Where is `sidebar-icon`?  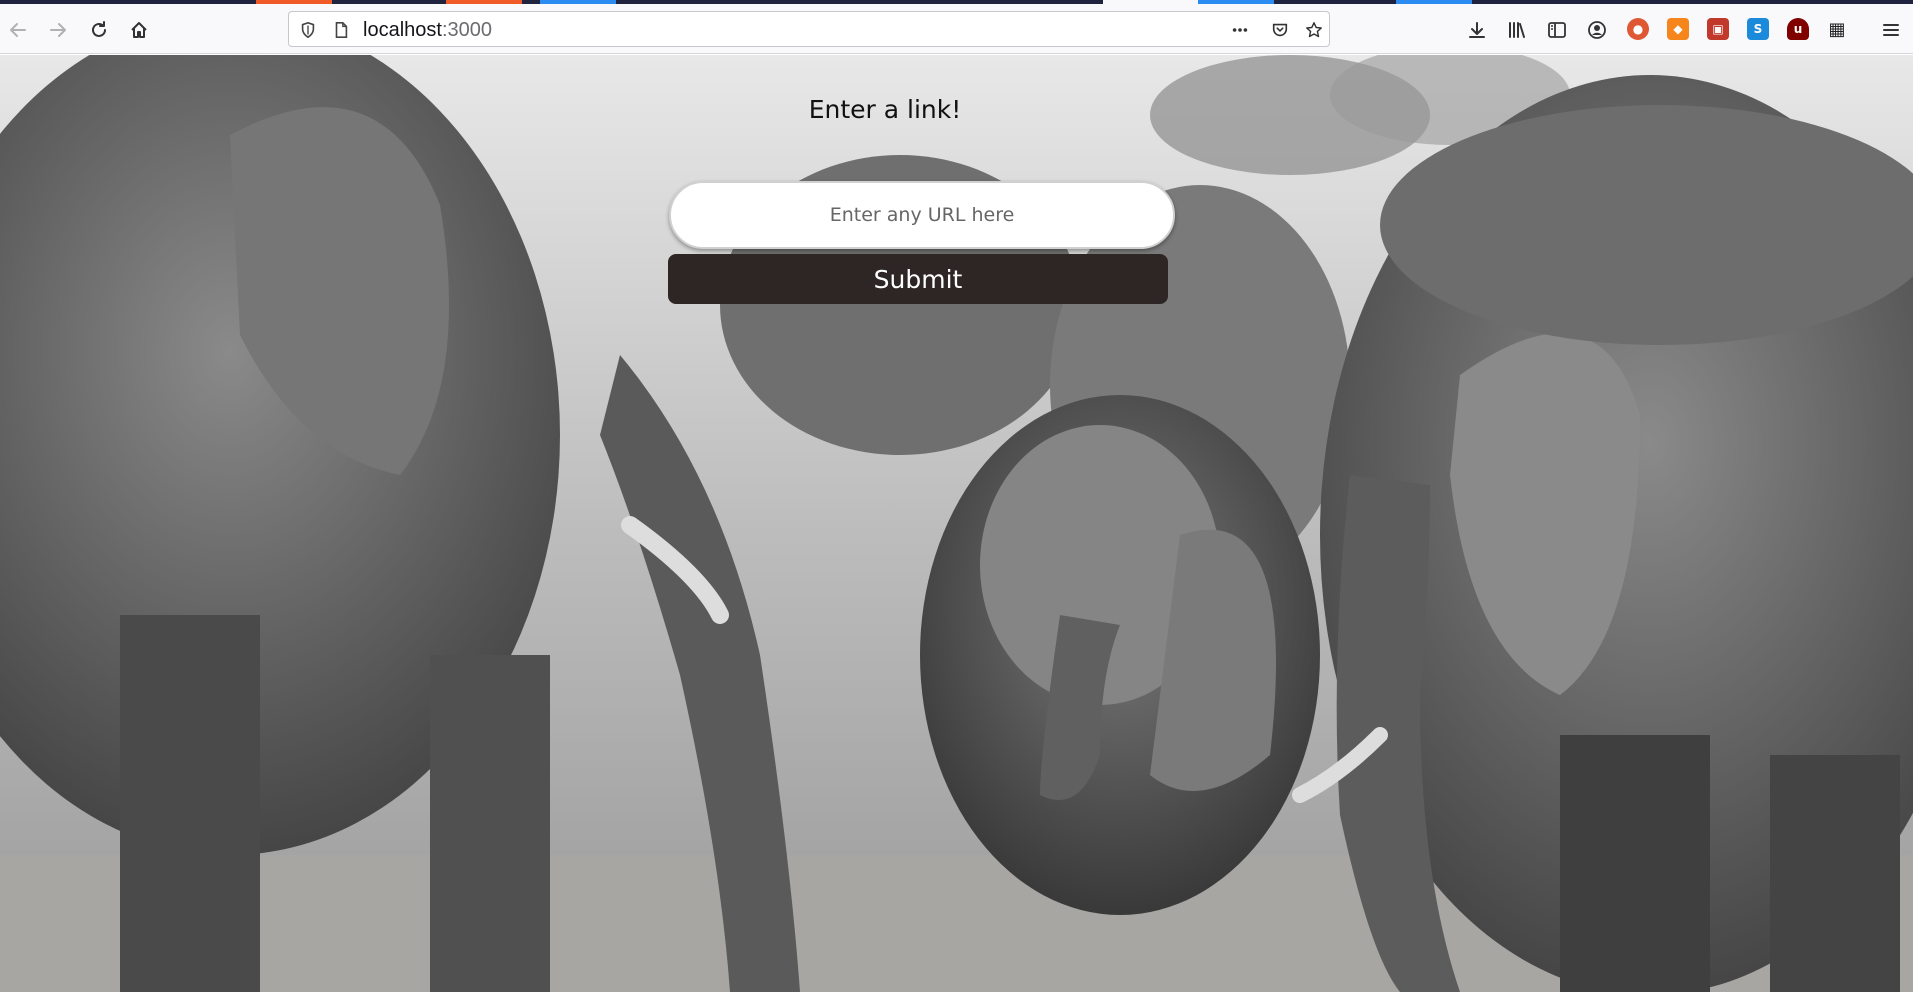
sidebar-icon is located at coordinates (1557, 30).